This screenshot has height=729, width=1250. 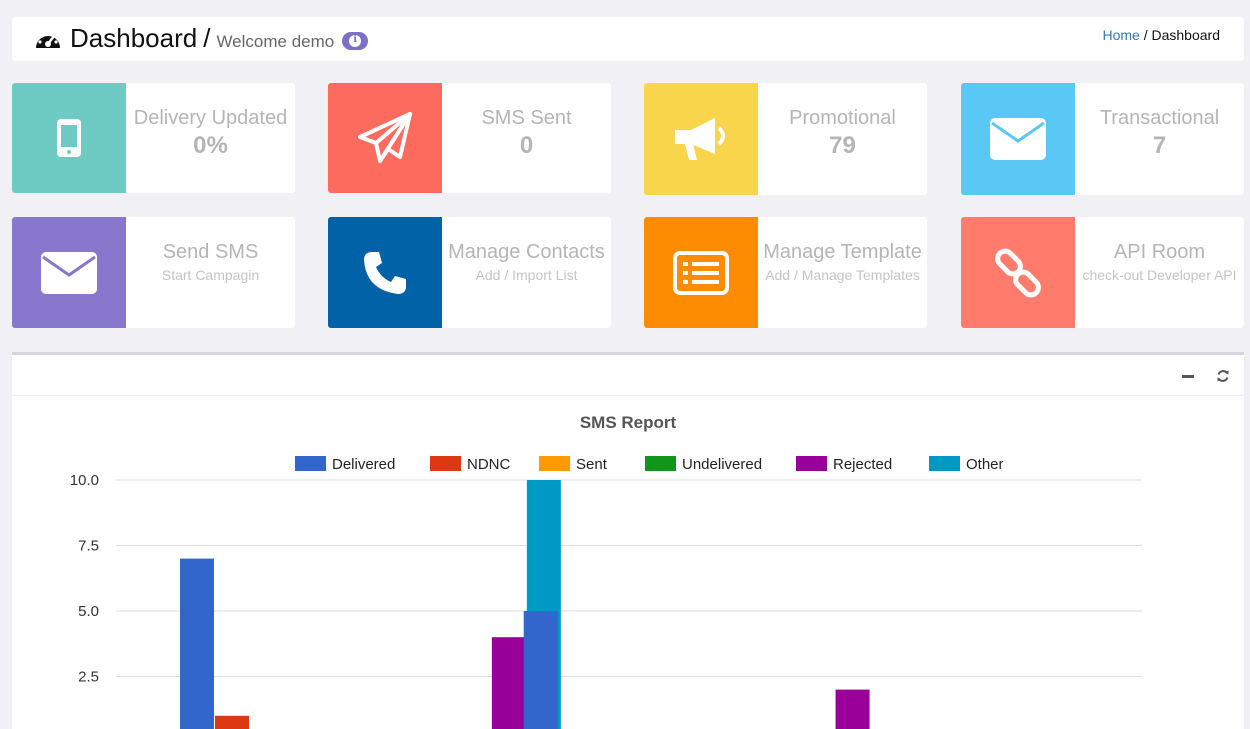 I want to click on legend-label-ndnc: NDNC, so click(x=488, y=464).